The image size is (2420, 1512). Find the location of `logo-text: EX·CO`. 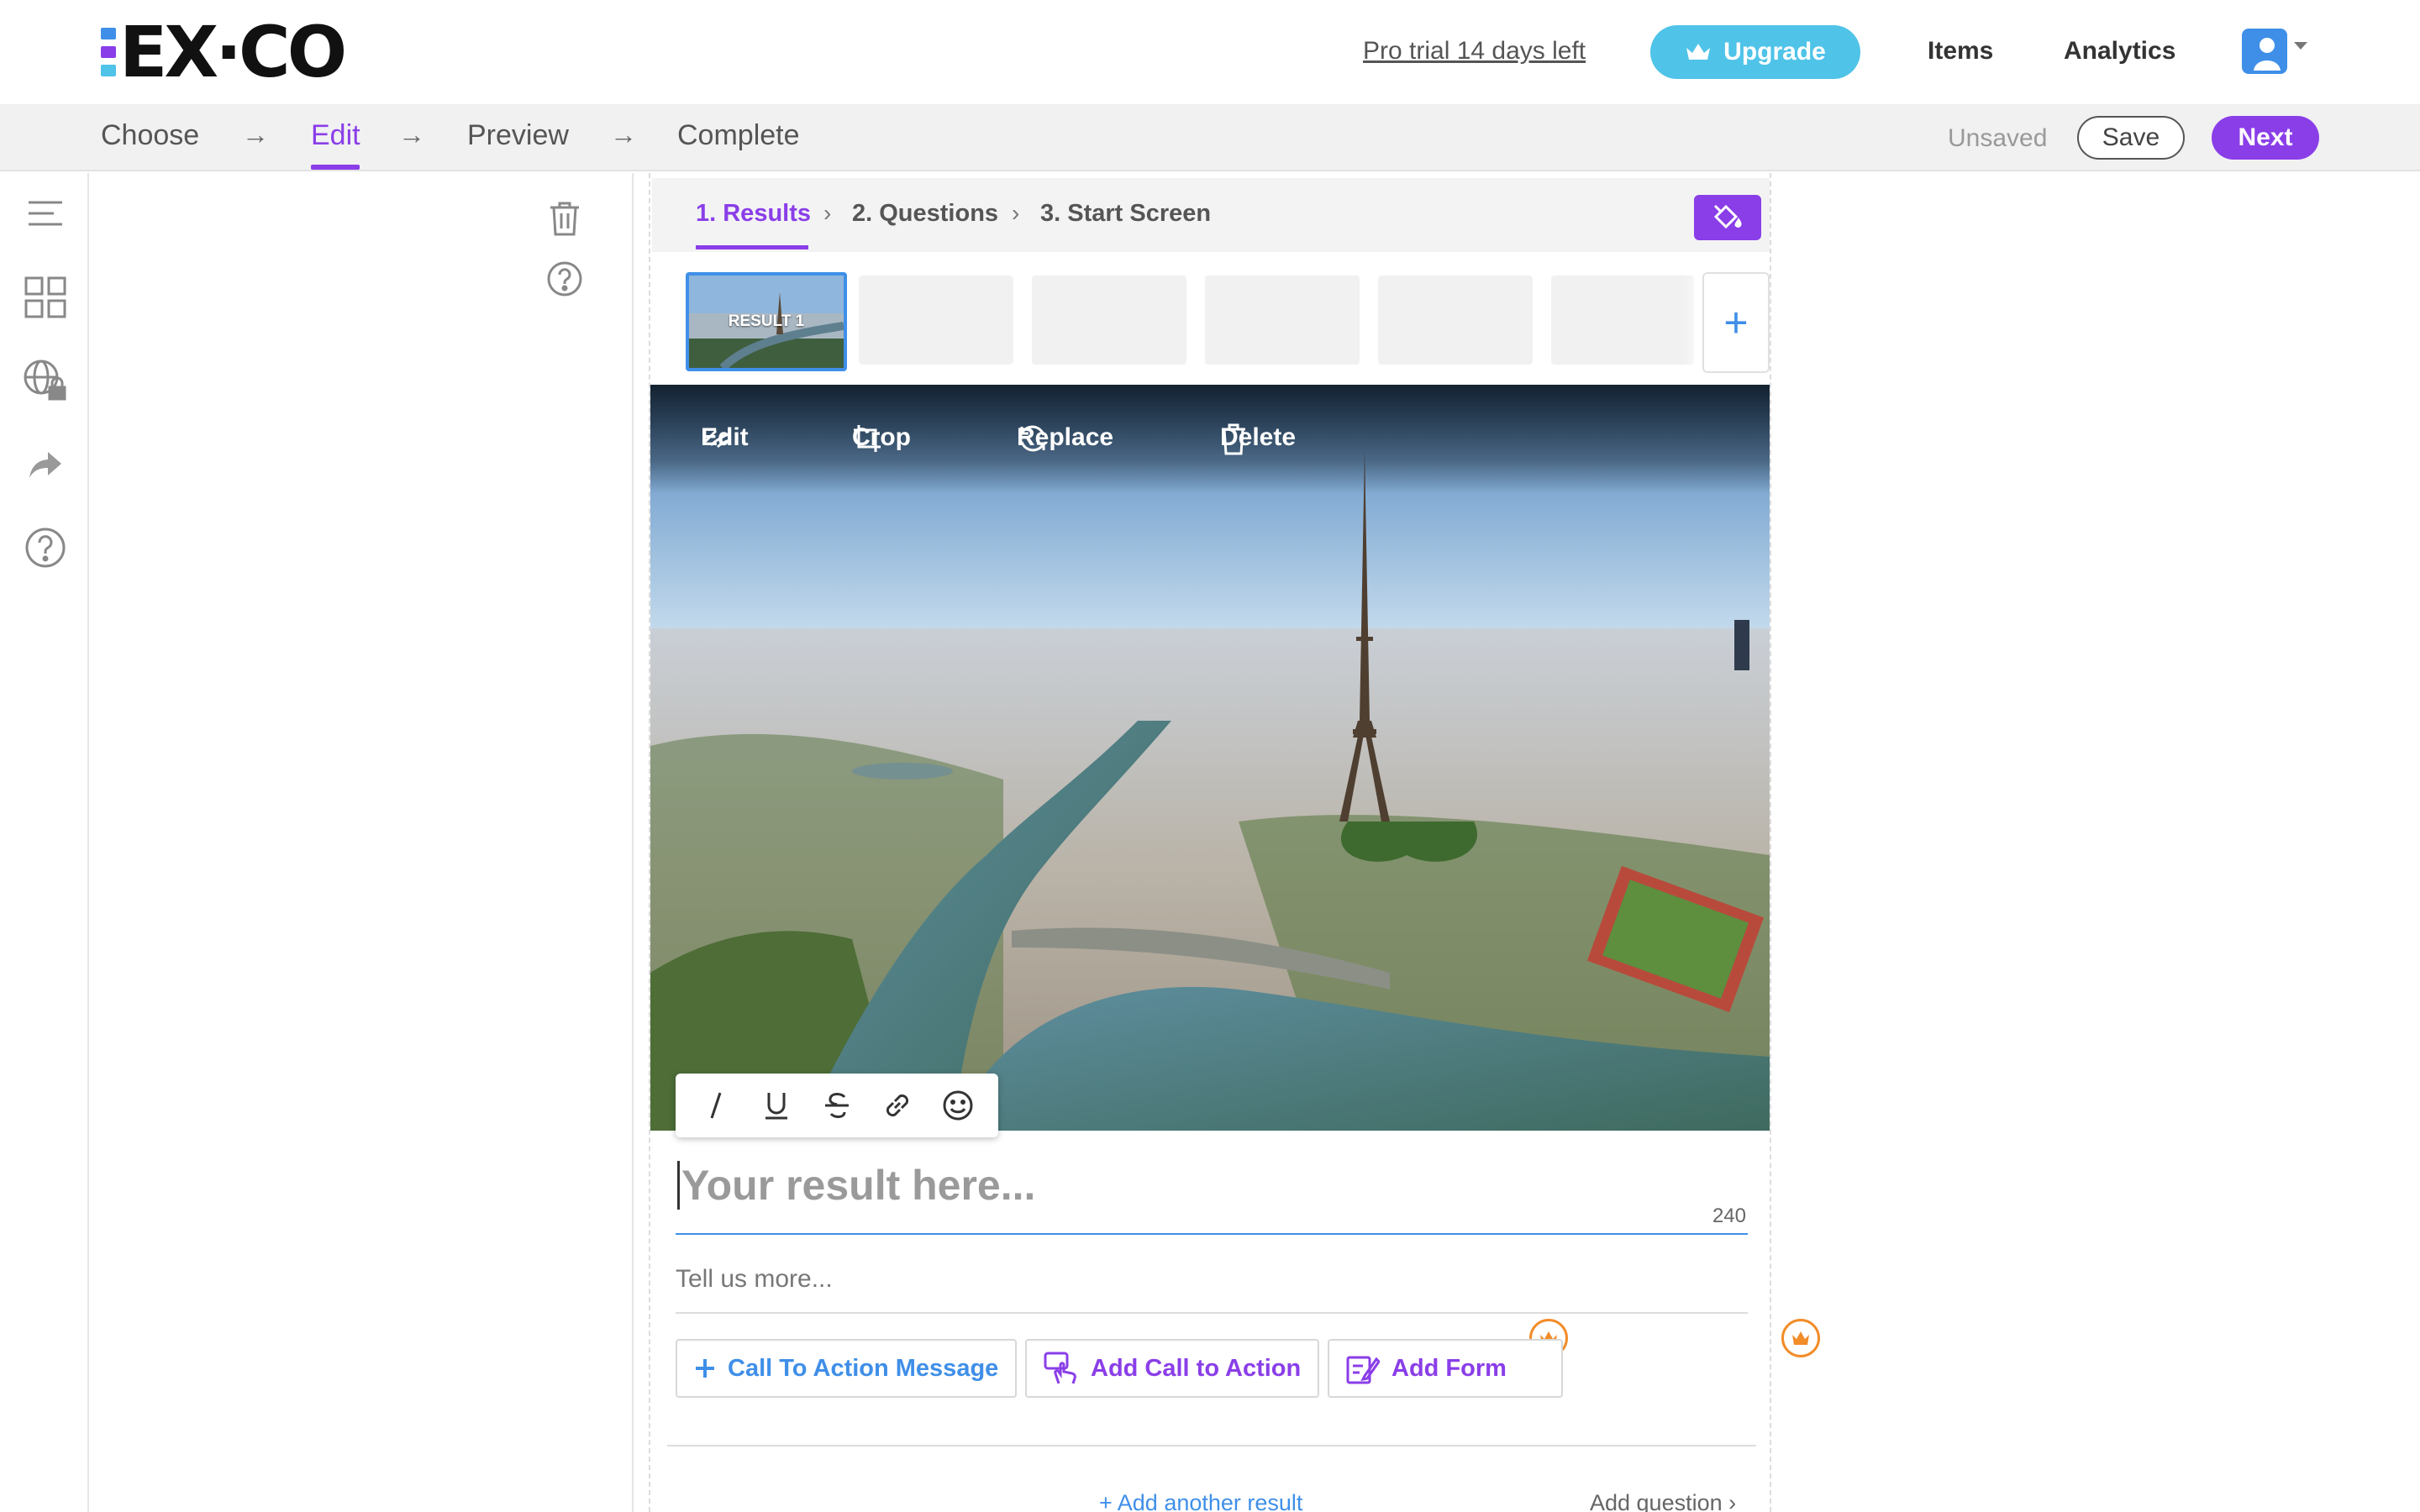

logo-text: EX·CO is located at coordinates (233, 52).